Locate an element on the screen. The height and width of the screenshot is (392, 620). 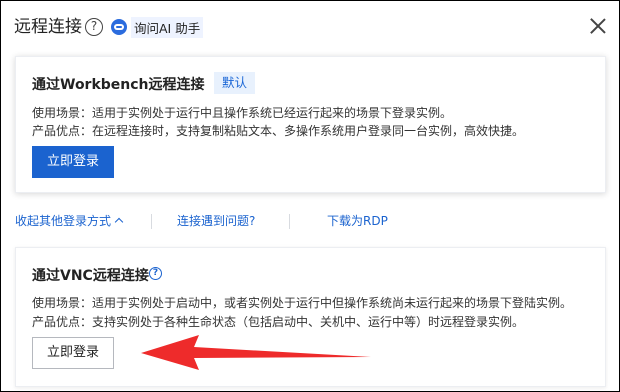
connection-problem-link: 连接遇到问题? is located at coordinates (216, 221).